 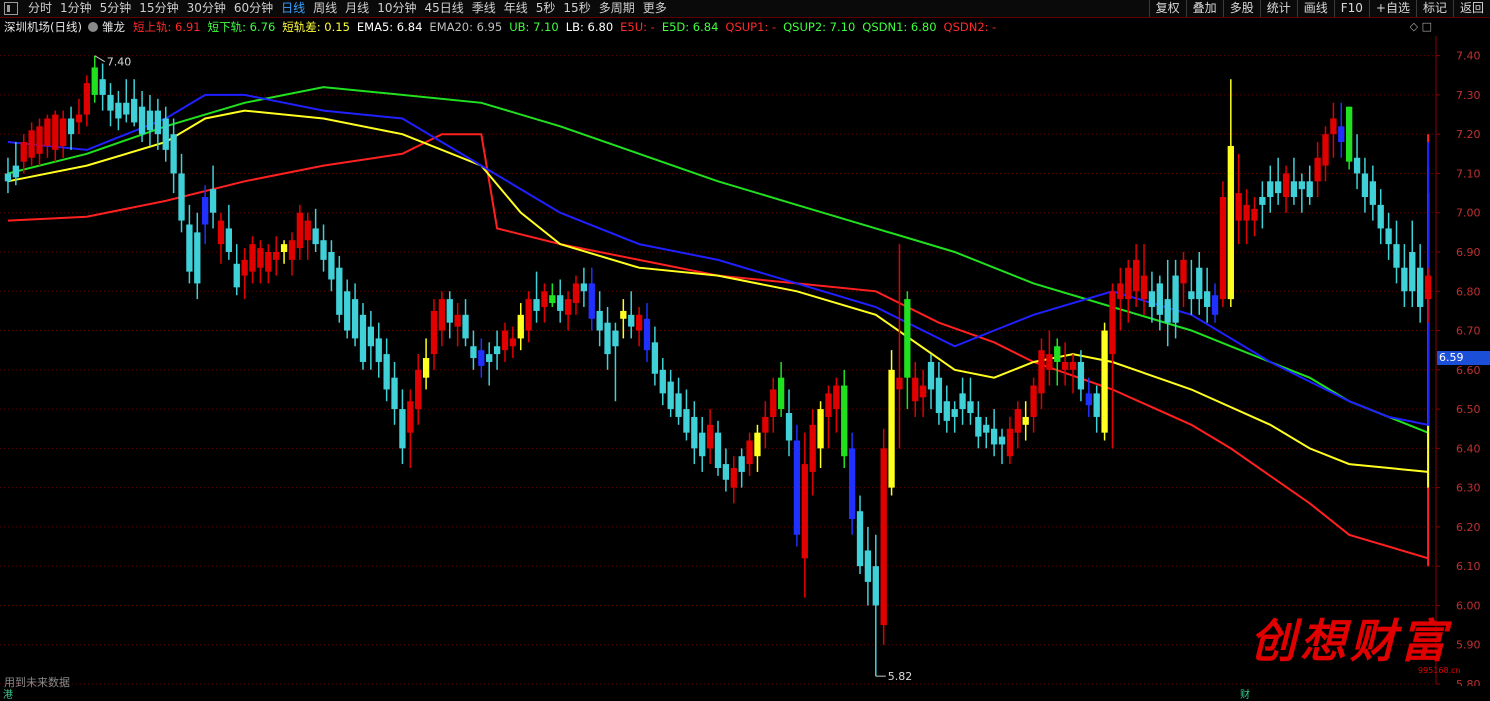 What do you see at coordinates (1471, 8) in the screenshot?
I see `tool-button-8: 返回` at bounding box center [1471, 8].